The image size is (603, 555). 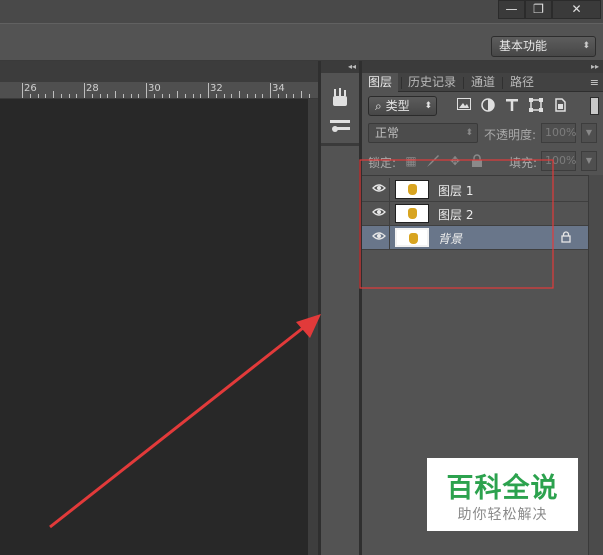 What do you see at coordinates (455, 190) in the screenshot?
I see `layer-name: 图层 1` at bounding box center [455, 190].